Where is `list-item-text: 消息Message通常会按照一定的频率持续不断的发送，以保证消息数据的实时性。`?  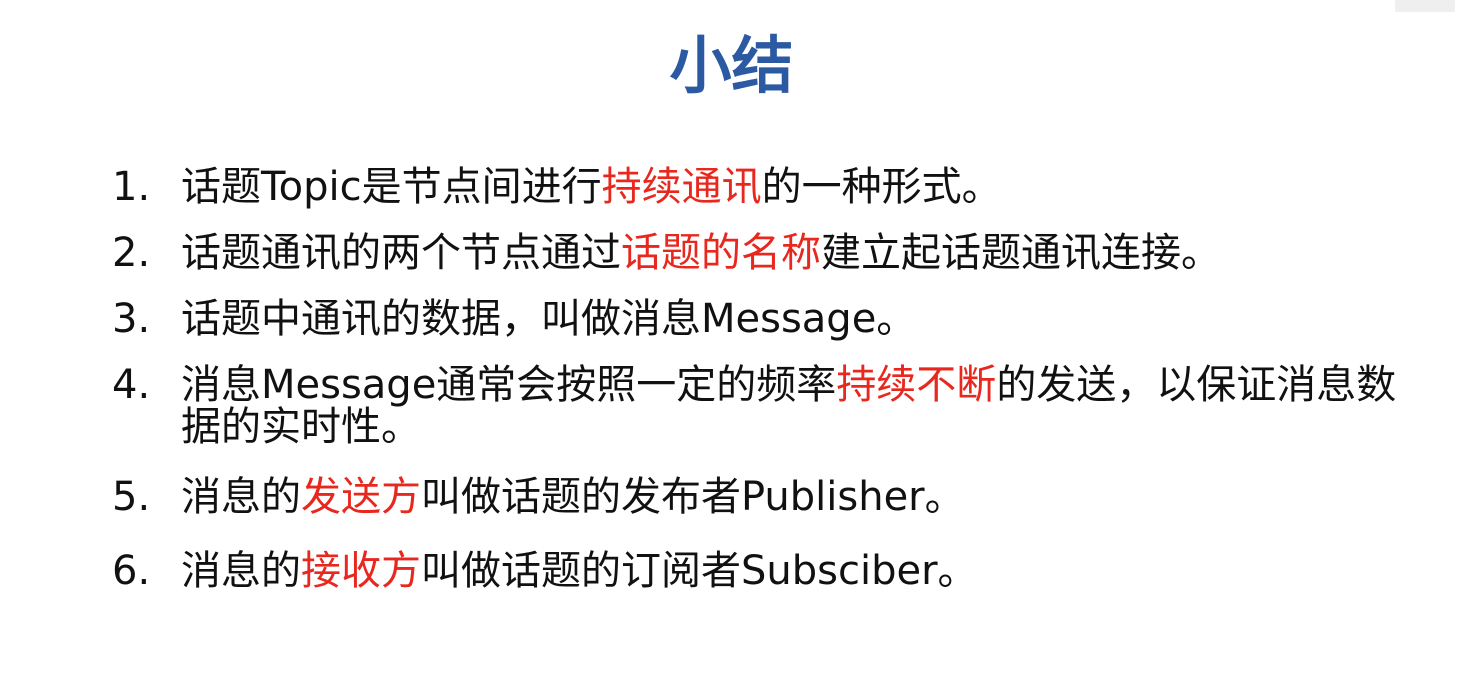
list-item-text: 消息Message通常会按照一定的频率持续不断的发送，以保证消息数据的实时性。 is located at coordinates (793, 406).